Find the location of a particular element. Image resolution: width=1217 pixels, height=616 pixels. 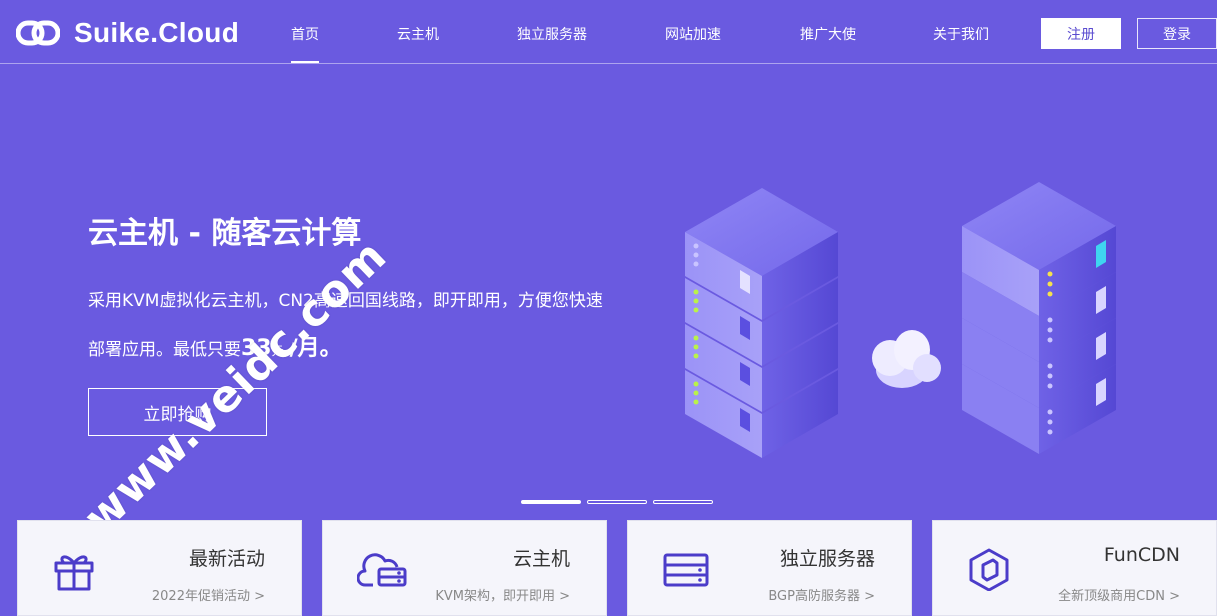

cloud-server-icon is located at coordinates (382, 570).